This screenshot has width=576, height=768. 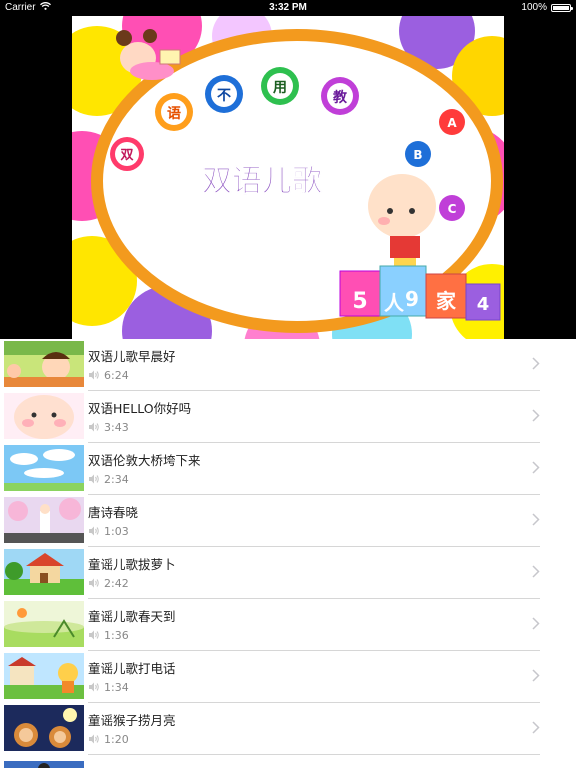 I want to click on song-duration-text: 2:42, so click(x=116, y=583).